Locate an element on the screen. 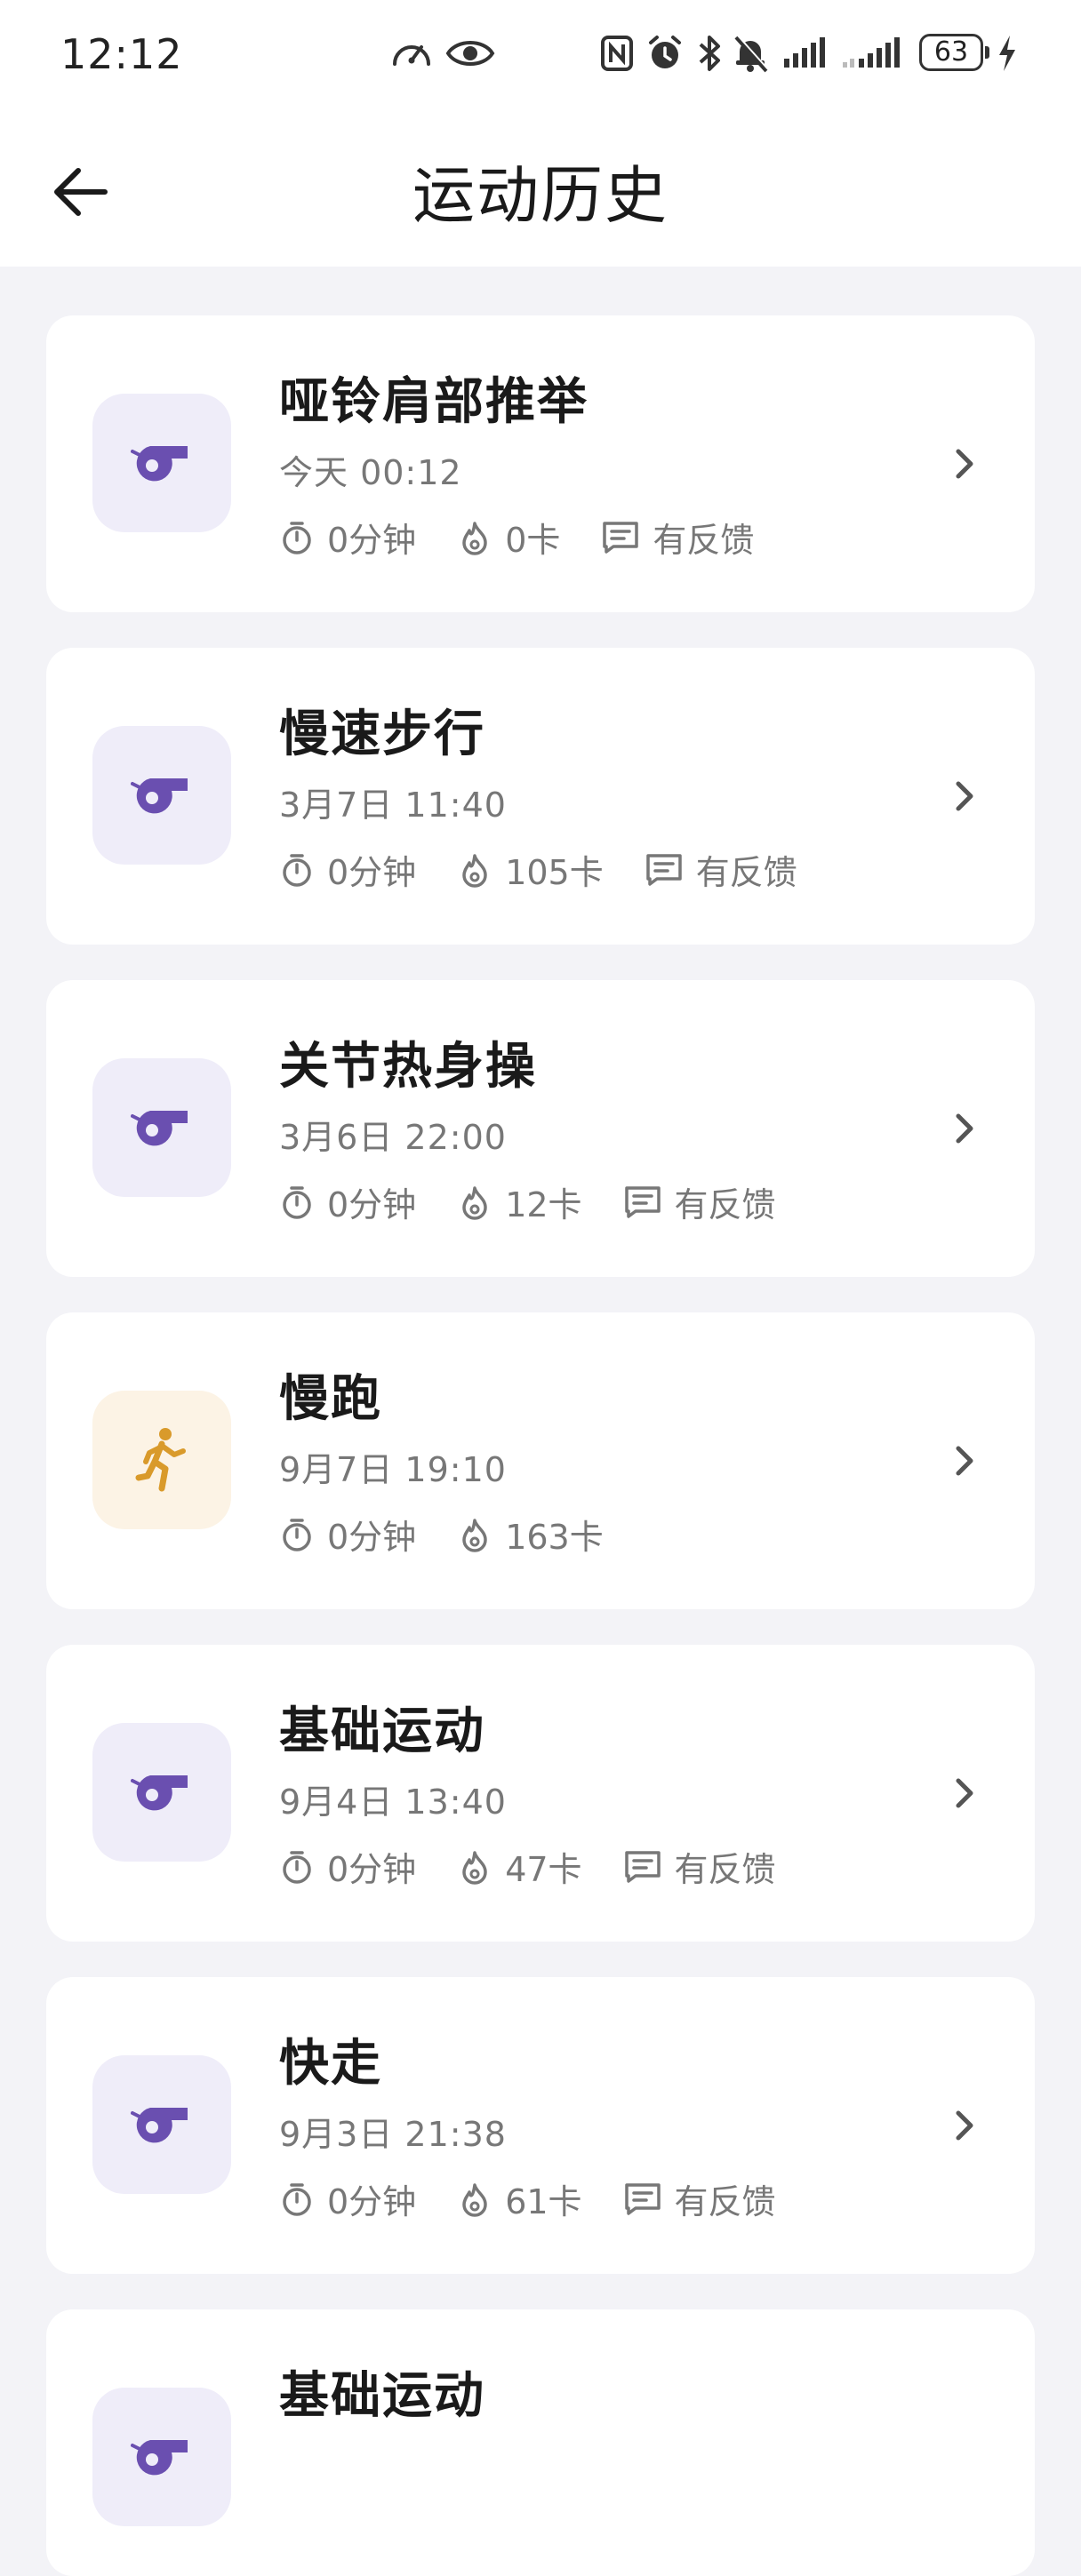 This screenshot has height=2576, width=1081. calories-metric: 0卡 is located at coordinates (508, 537).